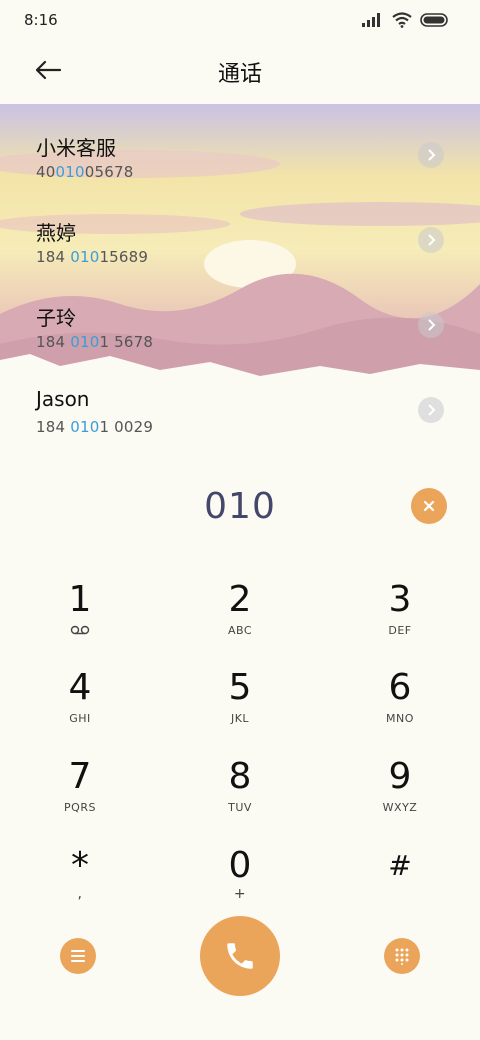 The height and width of the screenshot is (1040, 480). What do you see at coordinates (240, 146) in the screenshot?
I see `contact-row: 小米客服 4001005678` at bounding box center [240, 146].